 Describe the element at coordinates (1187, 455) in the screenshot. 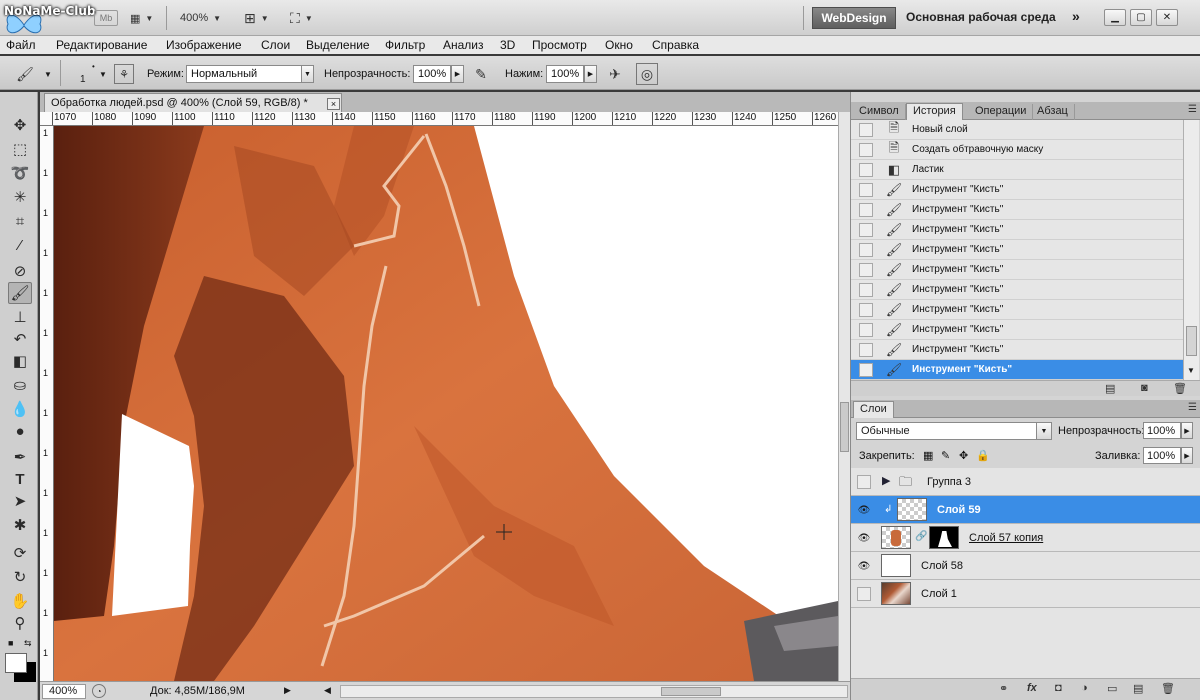

I see `fill-arrow: ▶` at that location.